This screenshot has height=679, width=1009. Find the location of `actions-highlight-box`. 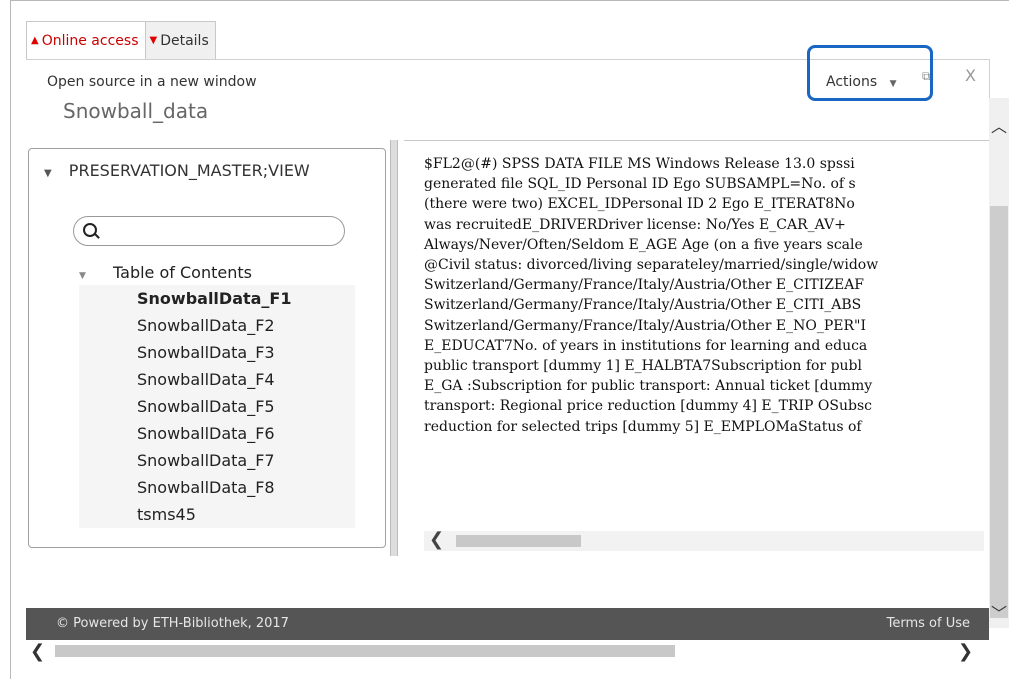

actions-highlight-box is located at coordinates (870, 73).